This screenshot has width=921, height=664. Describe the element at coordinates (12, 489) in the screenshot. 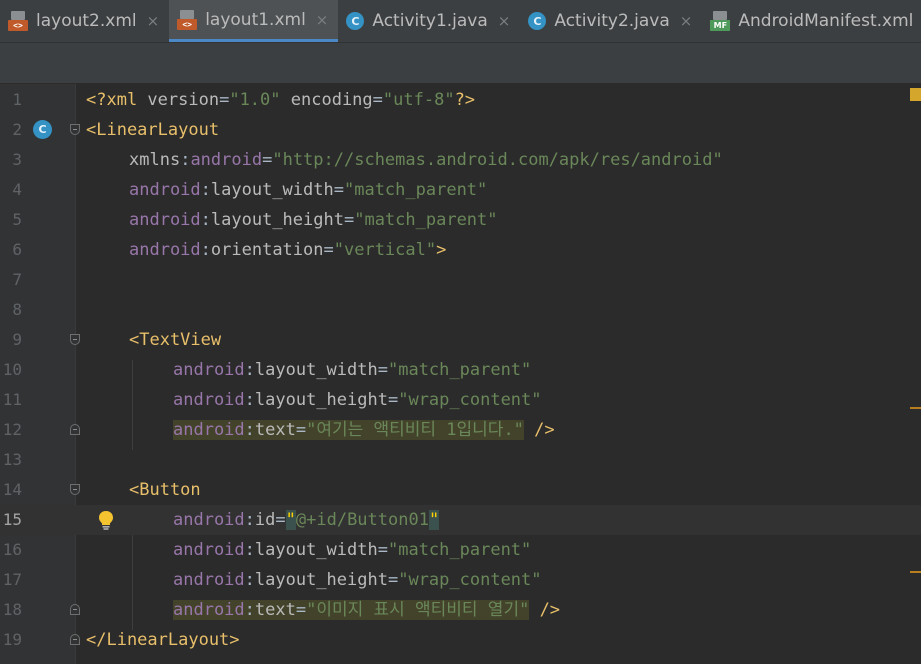

I see `line-number: 14` at that location.